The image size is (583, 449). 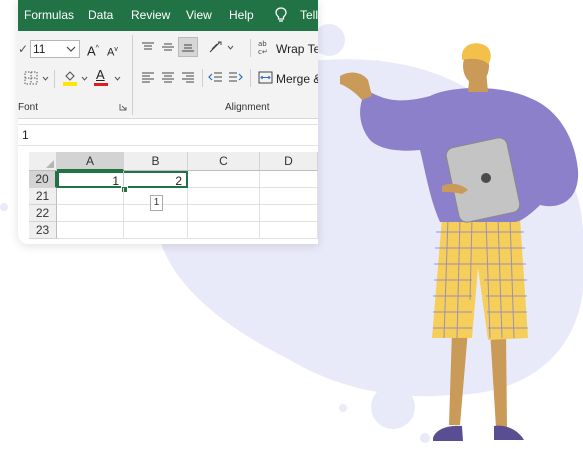 I want to click on merge-center-icon, so click(x=265, y=77).